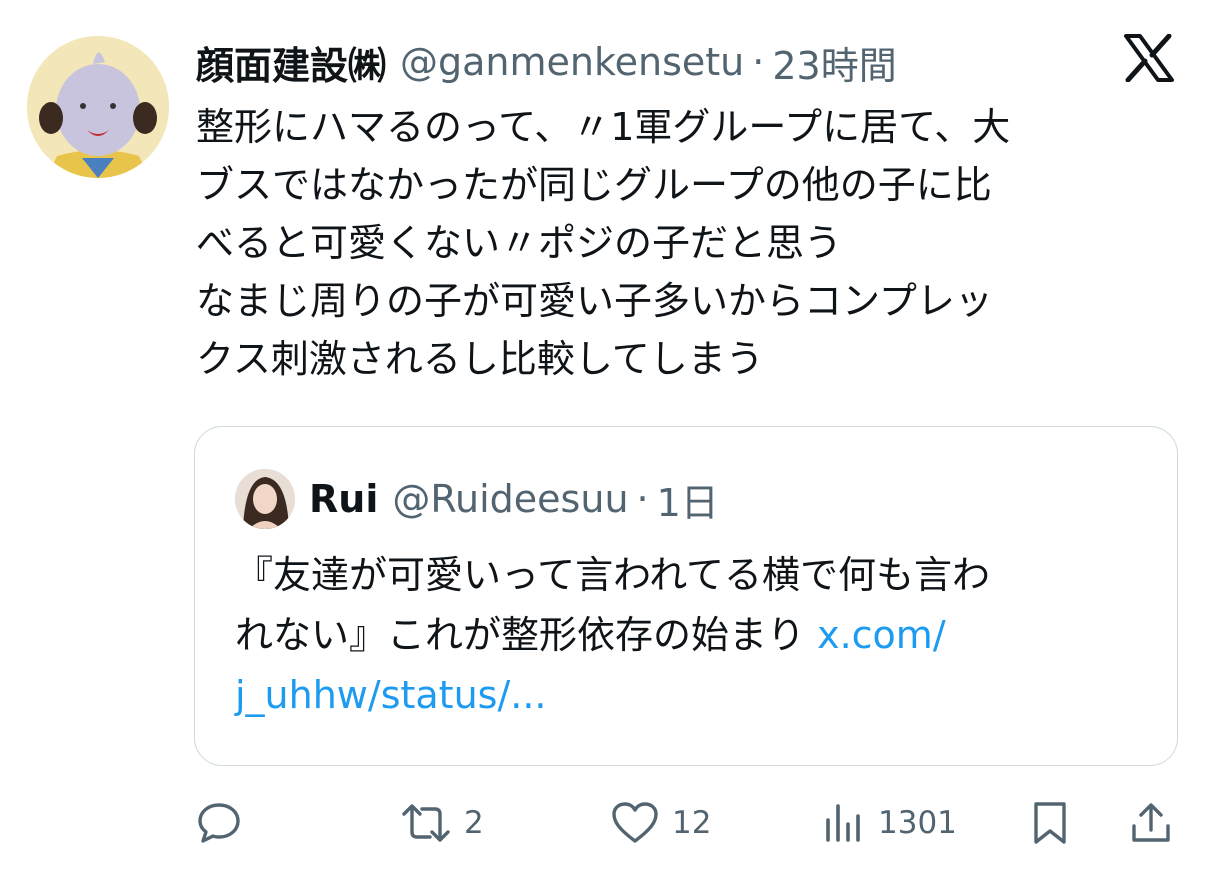  I want to click on share-button, so click(1151, 823).